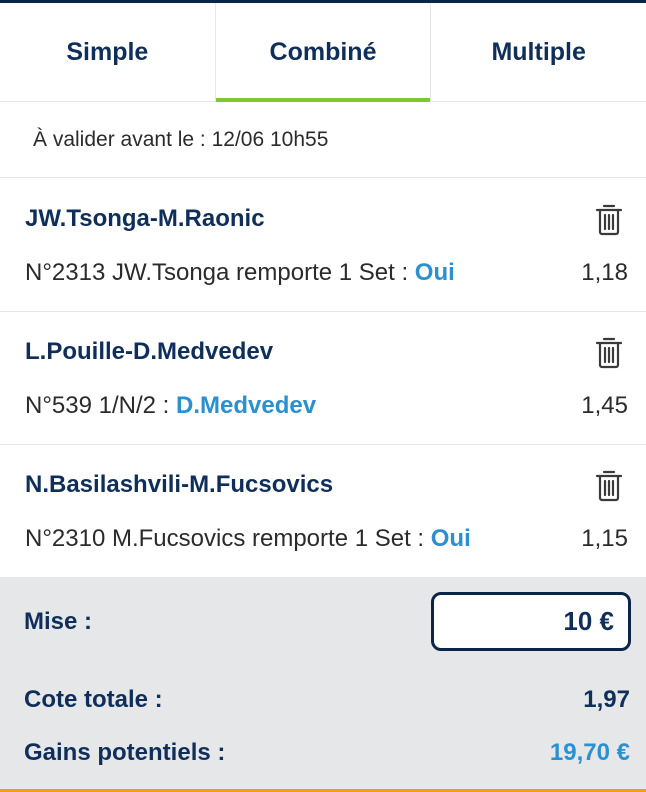 This screenshot has width=646, height=792. Describe the element at coordinates (125, 752) in the screenshot. I see `potential-winnings-label: Gains potentiels :` at that location.